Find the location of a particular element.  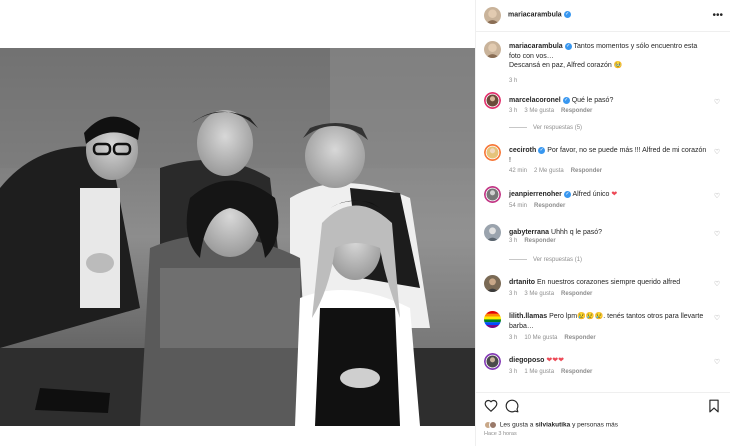

comment-time: 42 min is located at coordinates (518, 171).